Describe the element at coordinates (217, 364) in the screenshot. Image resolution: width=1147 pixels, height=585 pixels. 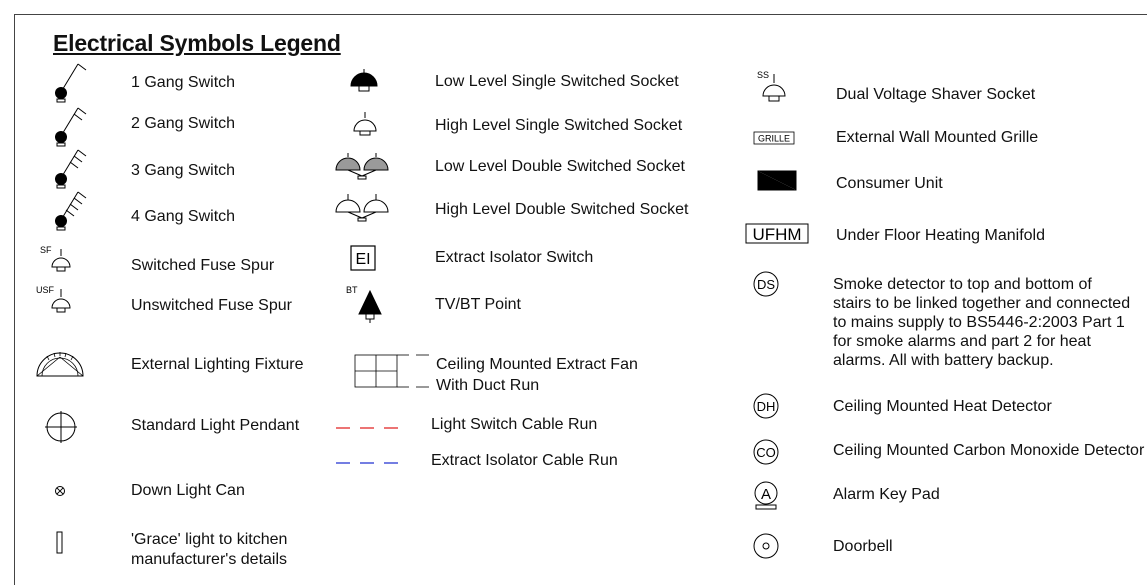
I see `external-lighting-fixture-label: External Lighting Fixture` at that location.